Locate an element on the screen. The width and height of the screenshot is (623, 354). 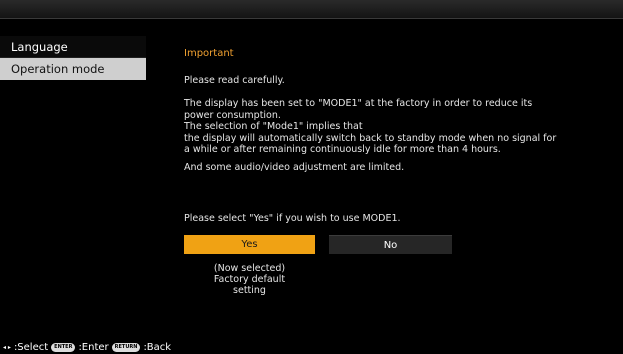
sidebar-item-language: Language is located at coordinates (73, 47).